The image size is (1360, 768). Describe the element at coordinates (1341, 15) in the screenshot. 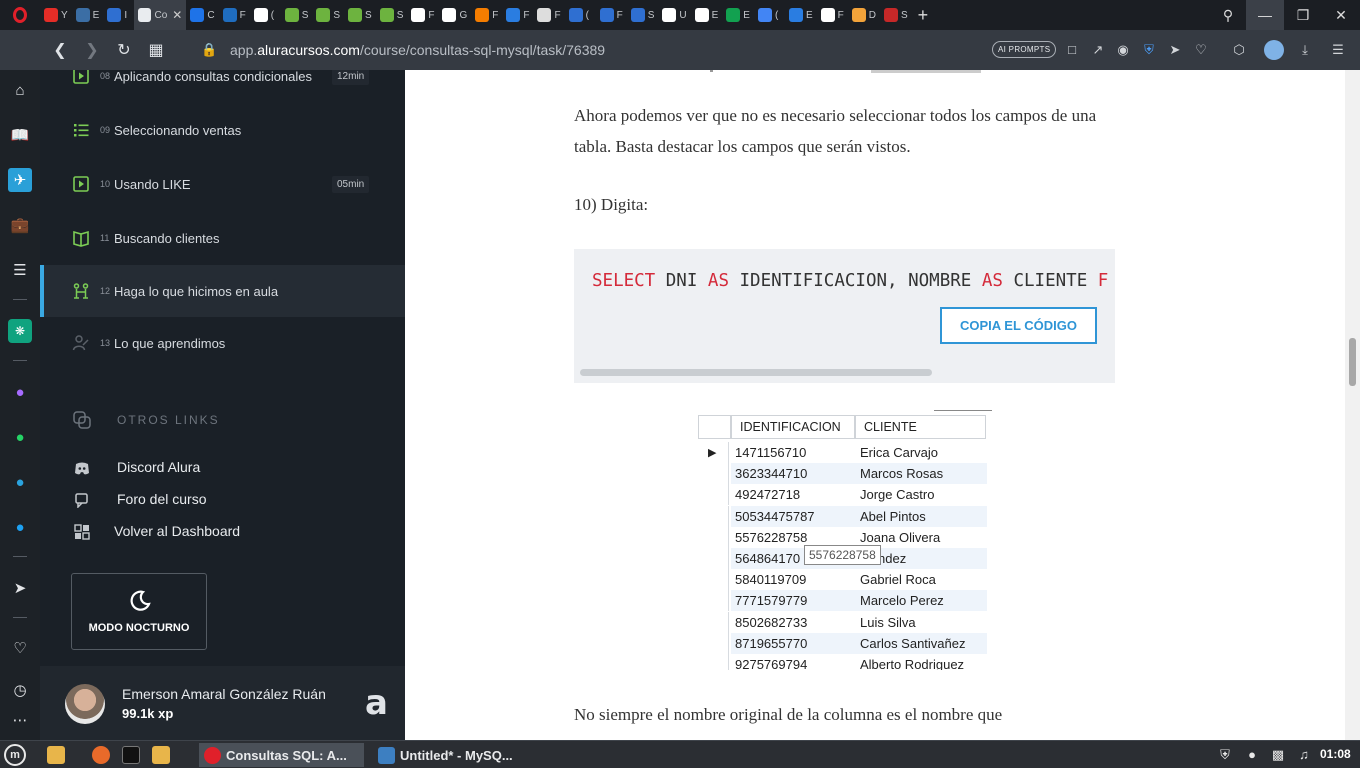

I see `close-window-button: ✕` at that location.